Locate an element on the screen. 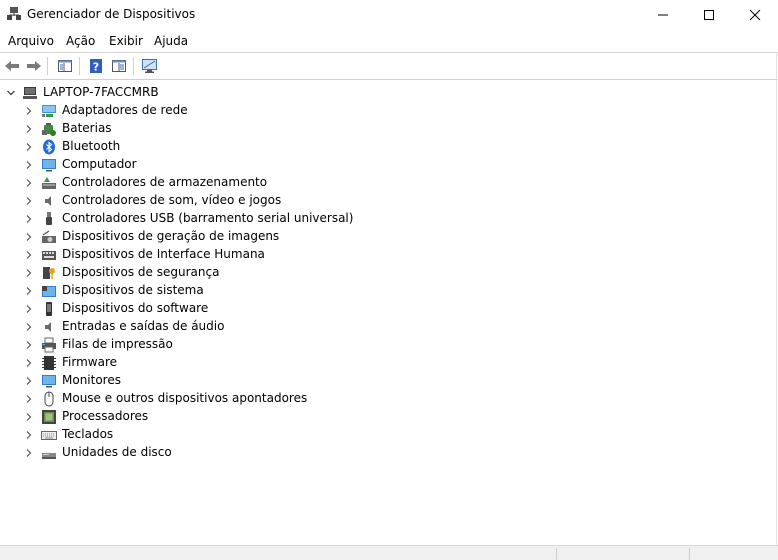 Image resolution: width=778 pixels, height=560 pixels. toolbar: ? is located at coordinates (389, 66).